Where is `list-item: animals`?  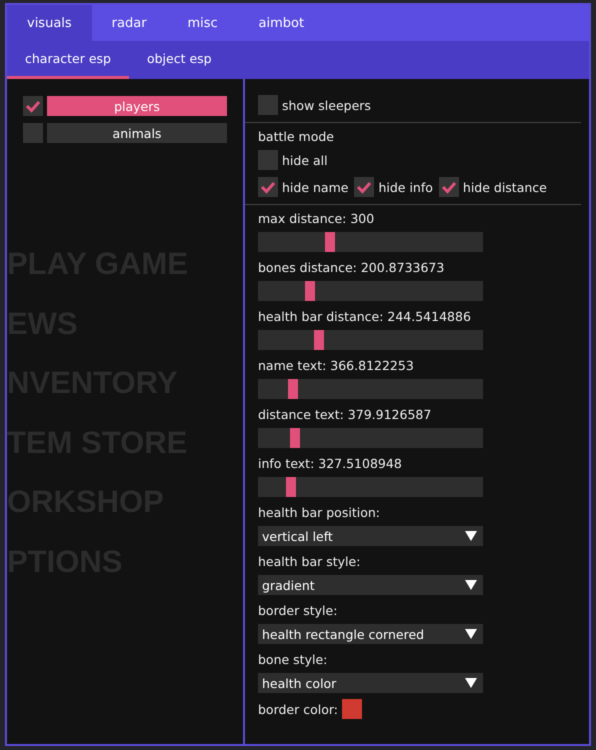 list-item: animals is located at coordinates (137, 133).